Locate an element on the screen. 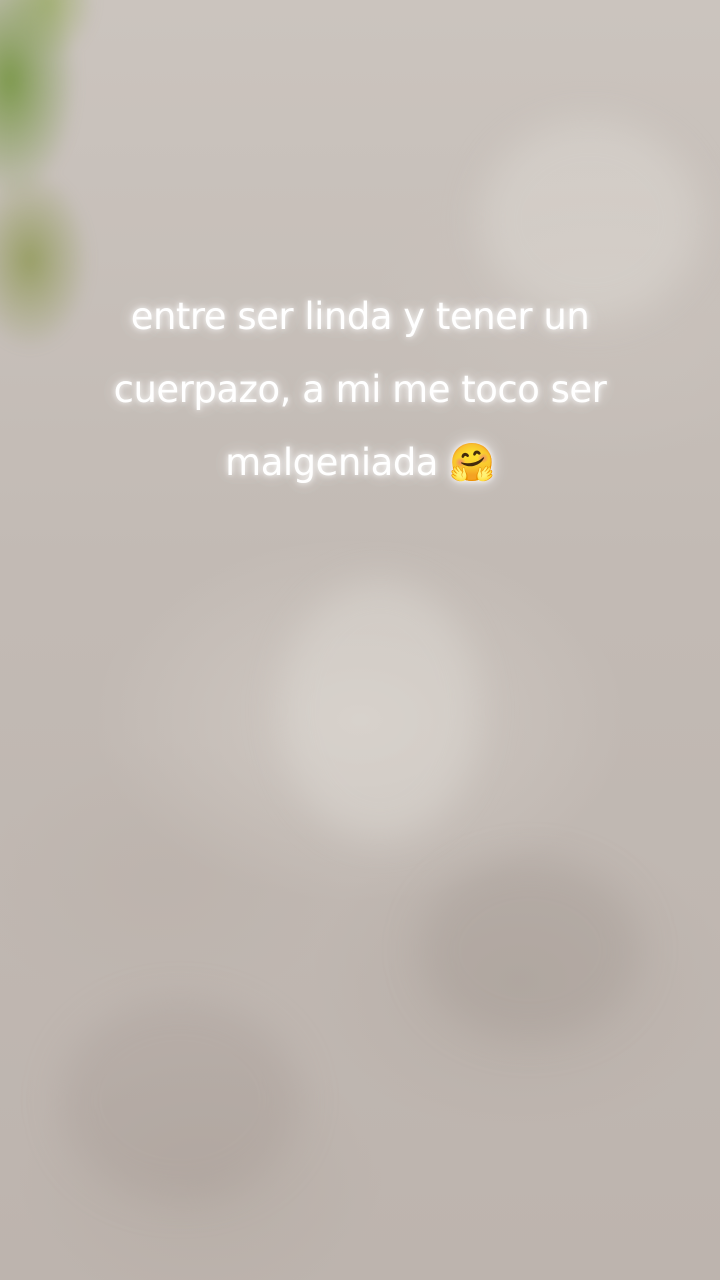 This screenshot has height=1280, width=720. caption-line-2: cuerpazo, a mi me toco ser is located at coordinates (360, 389).